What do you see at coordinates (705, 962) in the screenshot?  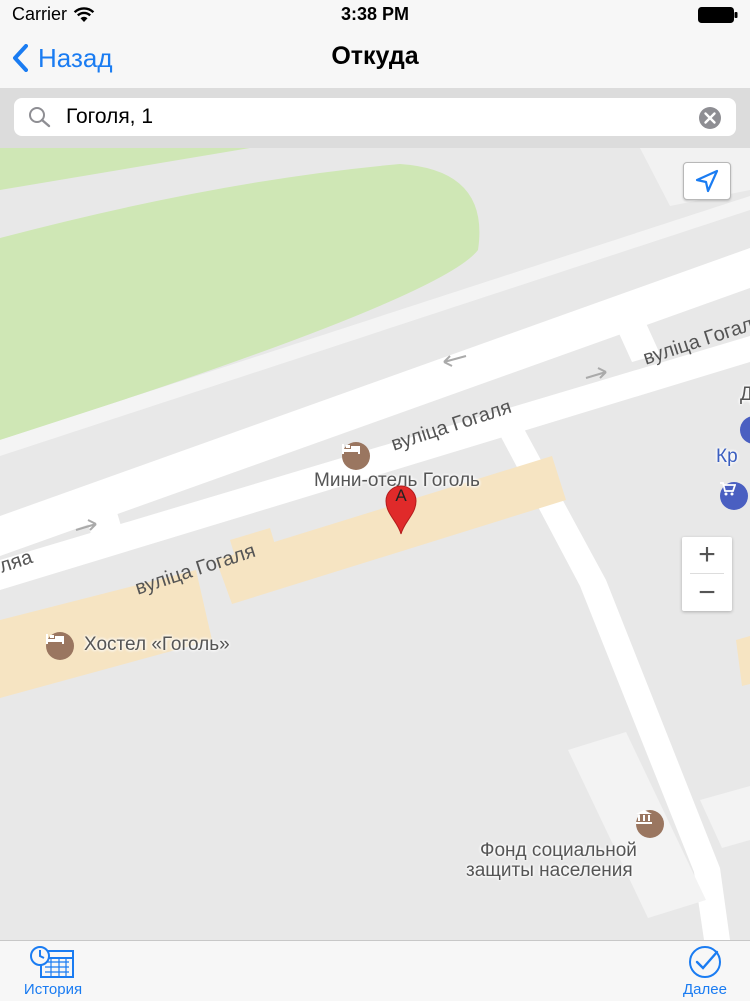 I see `checkmark-circle-icon` at bounding box center [705, 962].